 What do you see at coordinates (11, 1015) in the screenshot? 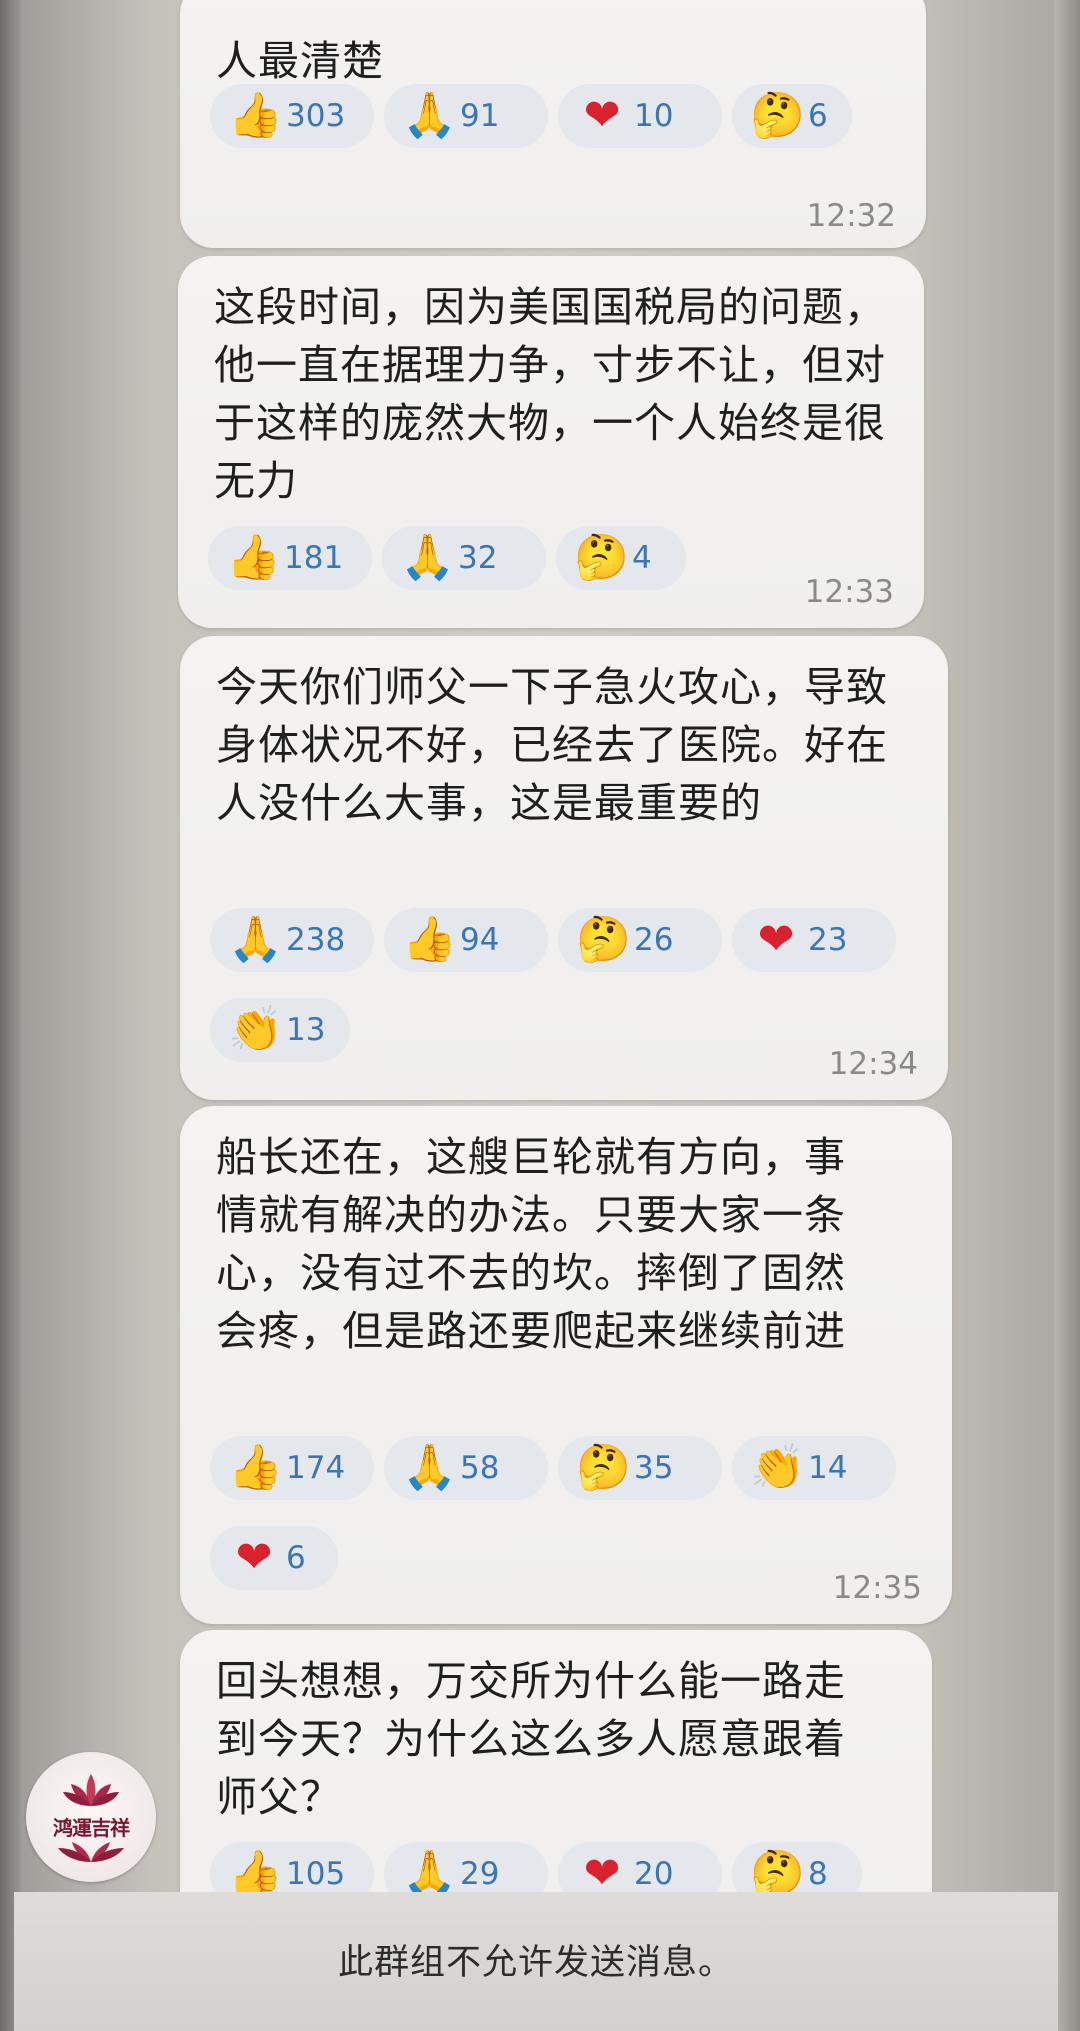
I see `phone-left-edge` at bounding box center [11, 1015].